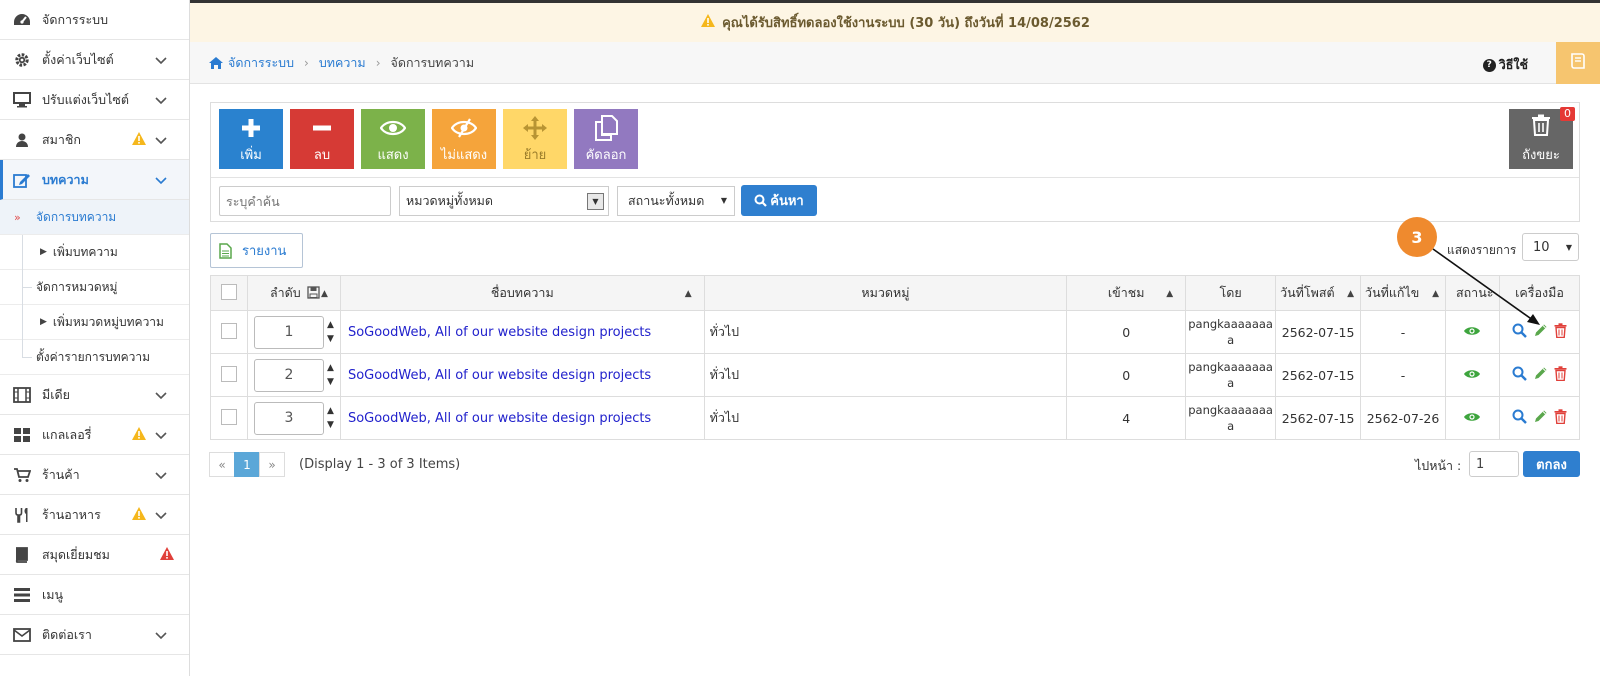 The width and height of the screenshot is (1600, 676). I want to click on category-select: หมวดหมู่ทั้งหมด ▼, so click(504, 201).